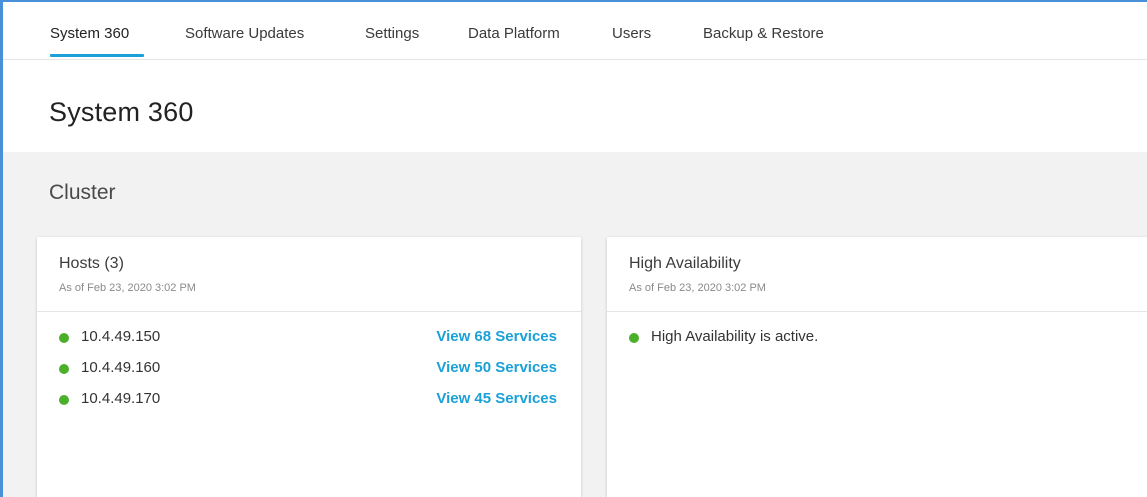 This screenshot has height=497, width=1147. What do you see at coordinates (121, 112) in the screenshot?
I see `page-title: System 360` at bounding box center [121, 112].